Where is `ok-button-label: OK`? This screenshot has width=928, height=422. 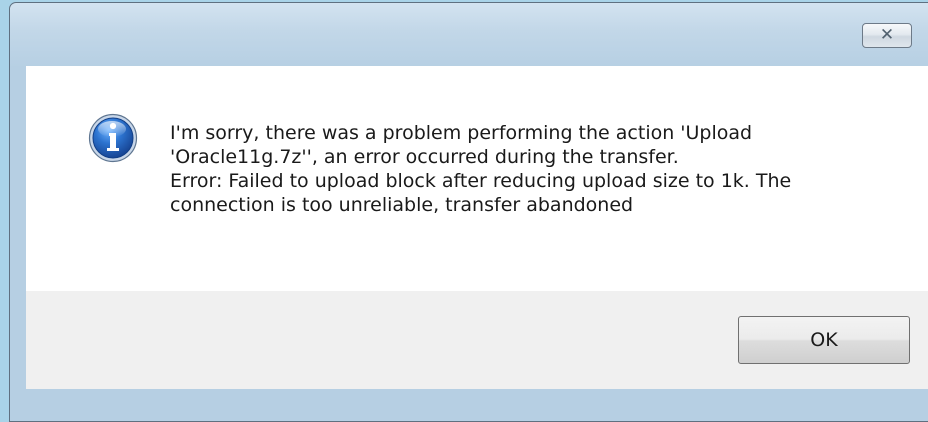
ok-button-label: OK is located at coordinates (824, 340).